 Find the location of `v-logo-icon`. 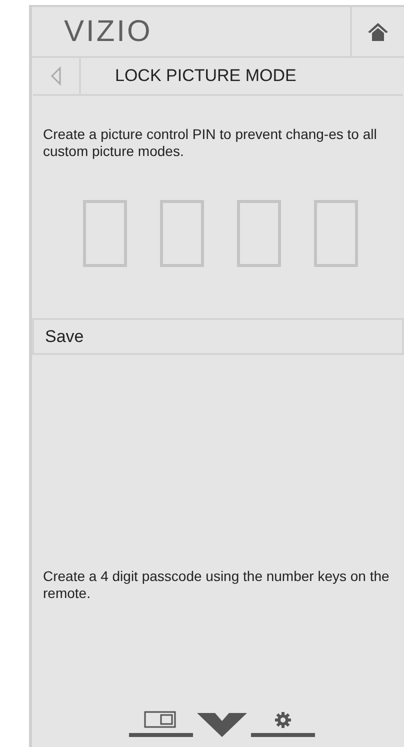

v-logo-icon is located at coordinates (222, 724).